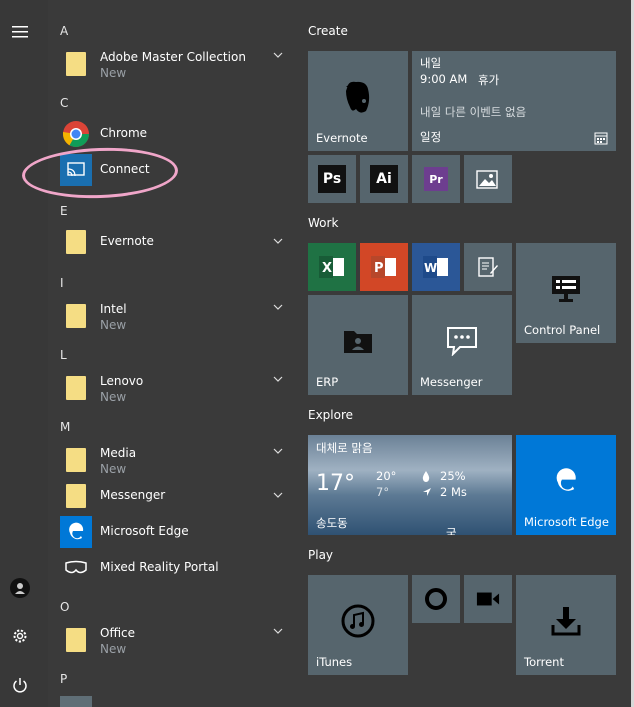 This screenshot has width=634, height=707. What do you see at coordinates (444, 79) in the screenshot?
I see `calendar-time: 9:00 AM` at bounding box center [444, 79].